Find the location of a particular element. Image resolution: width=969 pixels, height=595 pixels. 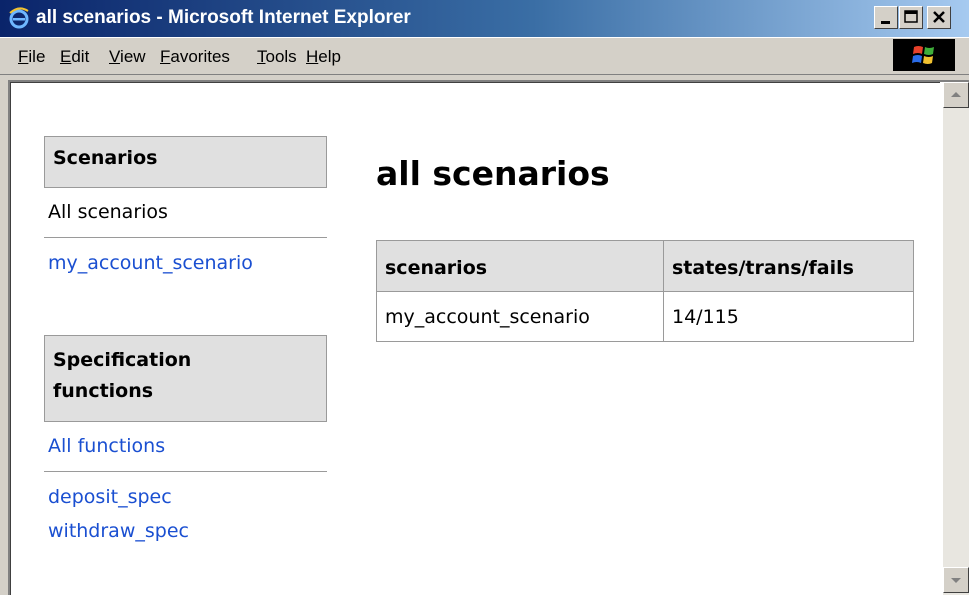

specification-functions-heading: Specification functions is located at coordinates (185, 378).